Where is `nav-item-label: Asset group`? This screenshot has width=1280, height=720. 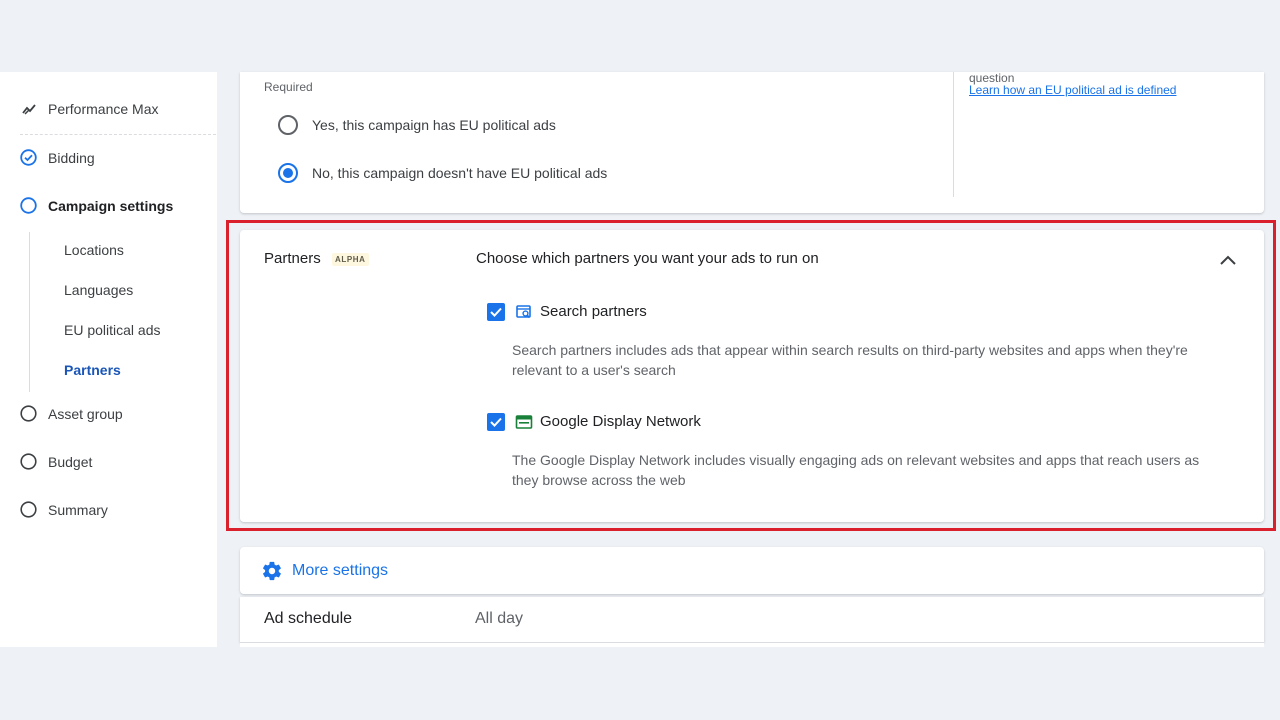
nav-item-label: Asset group is located at coordinates (85, 413).